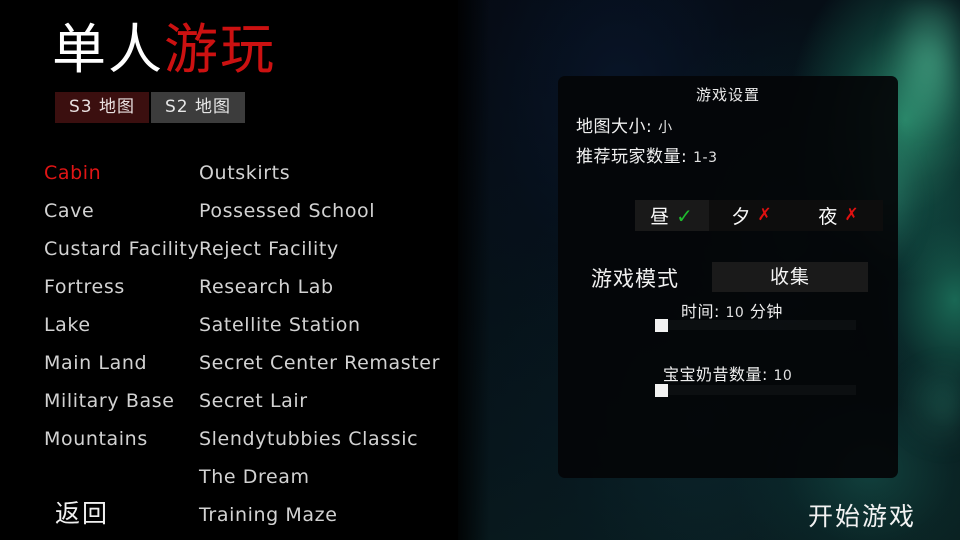 The image size is (960, 540). I want to click on recommended-players-value: 1-3, so click(705, 158).